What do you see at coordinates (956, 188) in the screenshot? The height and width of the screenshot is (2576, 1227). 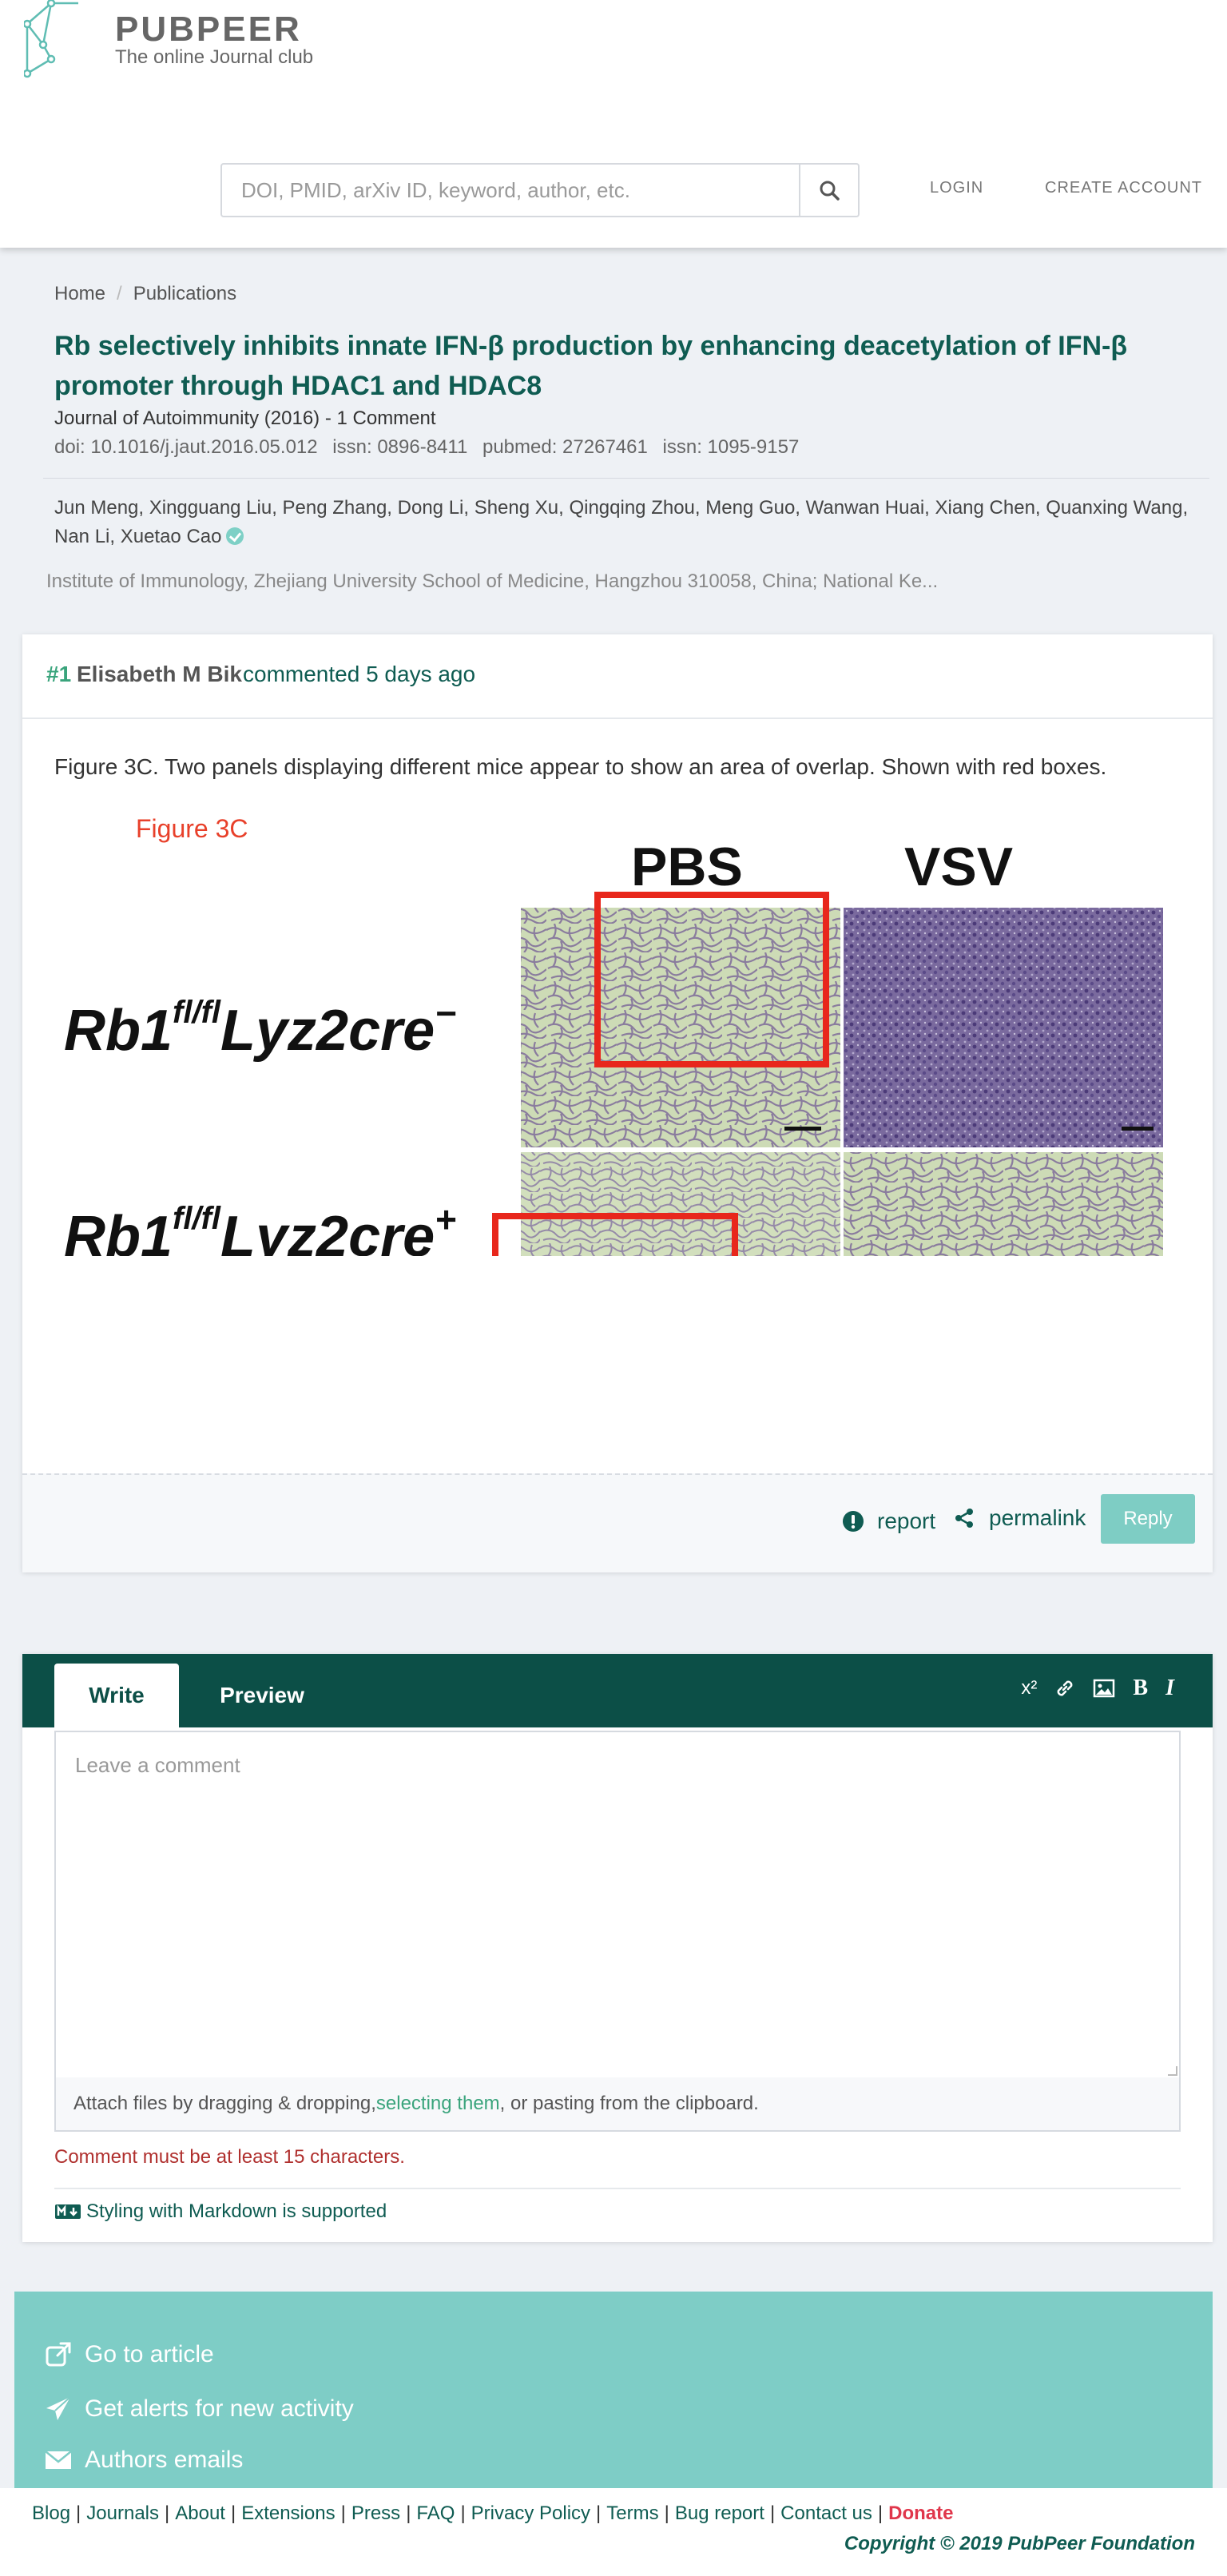 I see `login-link: LOGIN` at bounding box center [956, 188].